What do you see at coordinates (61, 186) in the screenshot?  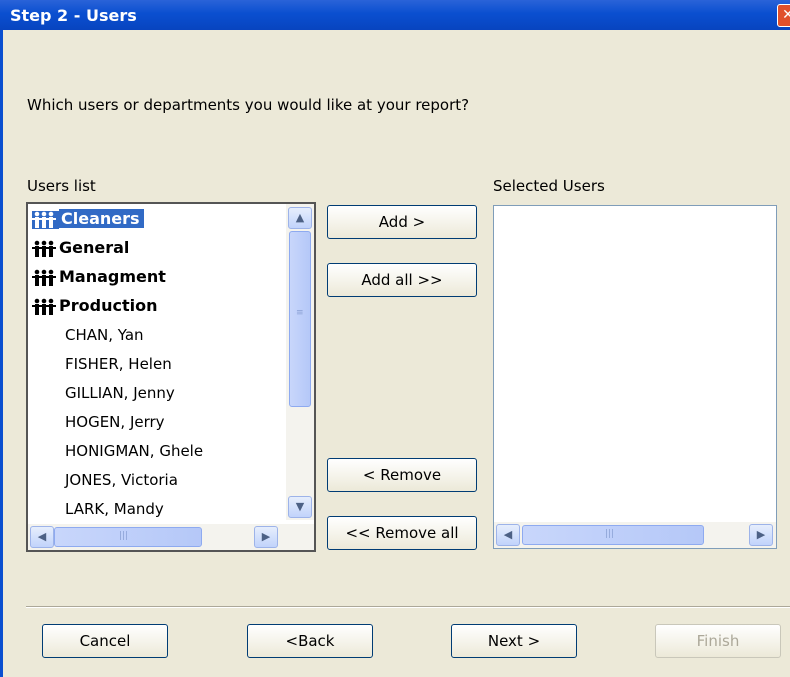 I see `users-list-label: Users list` at bounding box center [61, 186].